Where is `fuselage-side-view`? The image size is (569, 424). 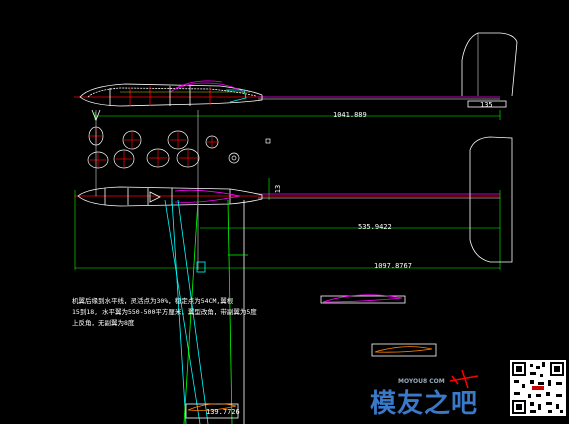 fuselage-side-view is located at coordinates (287, 93).